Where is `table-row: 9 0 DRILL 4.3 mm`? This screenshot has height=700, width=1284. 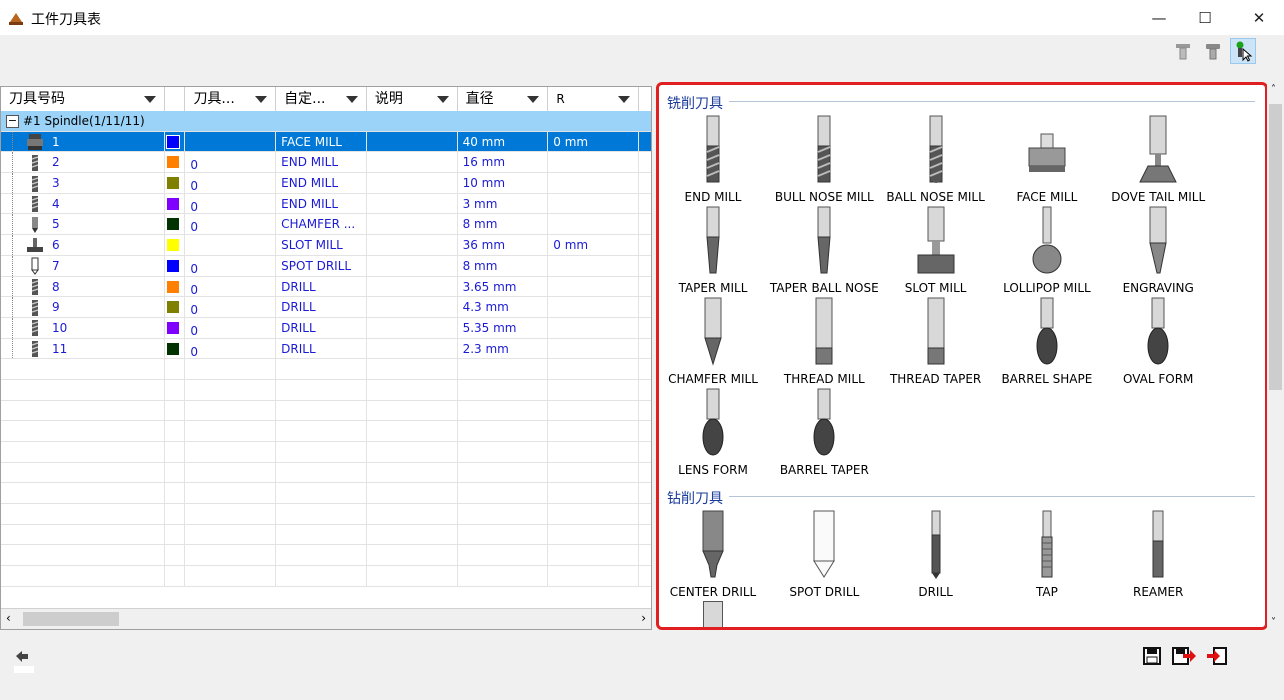
table-row: 9 0 DRILL 4.3 mm is located at coordinates (326, 307).